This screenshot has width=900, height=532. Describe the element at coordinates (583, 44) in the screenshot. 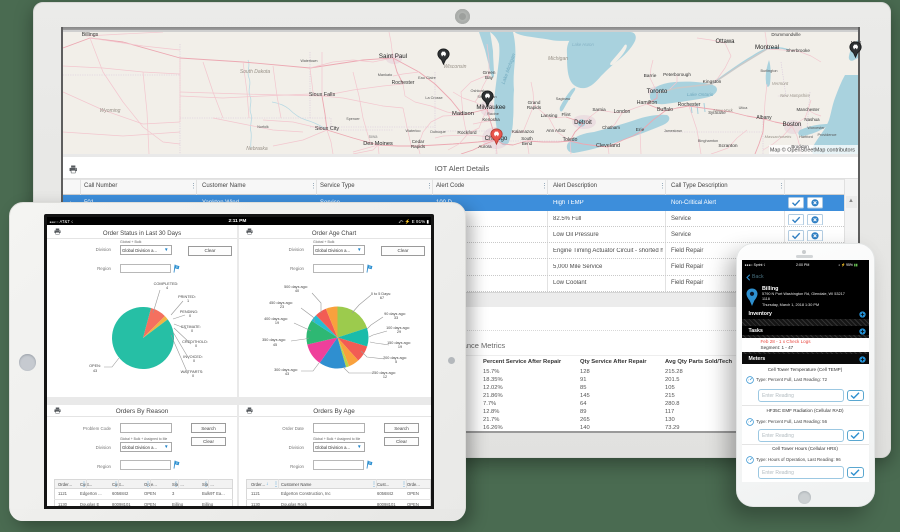

I see `svg-text: Lake Huron` at that location.